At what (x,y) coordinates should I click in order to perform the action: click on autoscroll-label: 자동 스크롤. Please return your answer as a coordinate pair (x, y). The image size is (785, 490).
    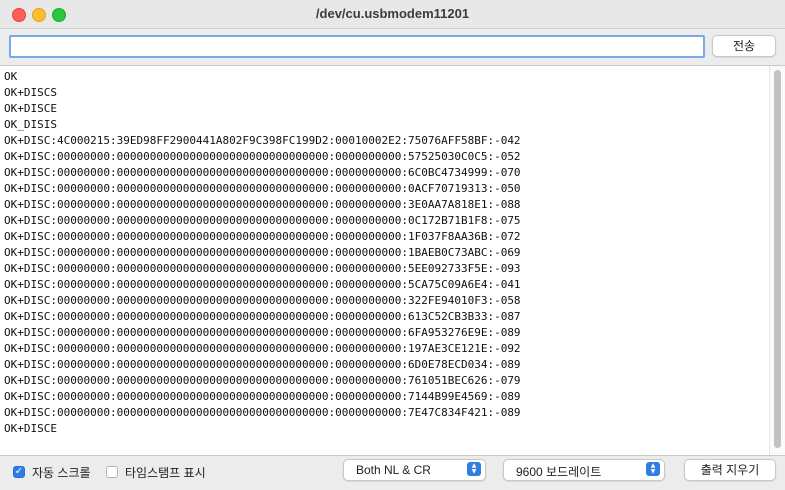
    Looking at the image, I should click on (61, 472).